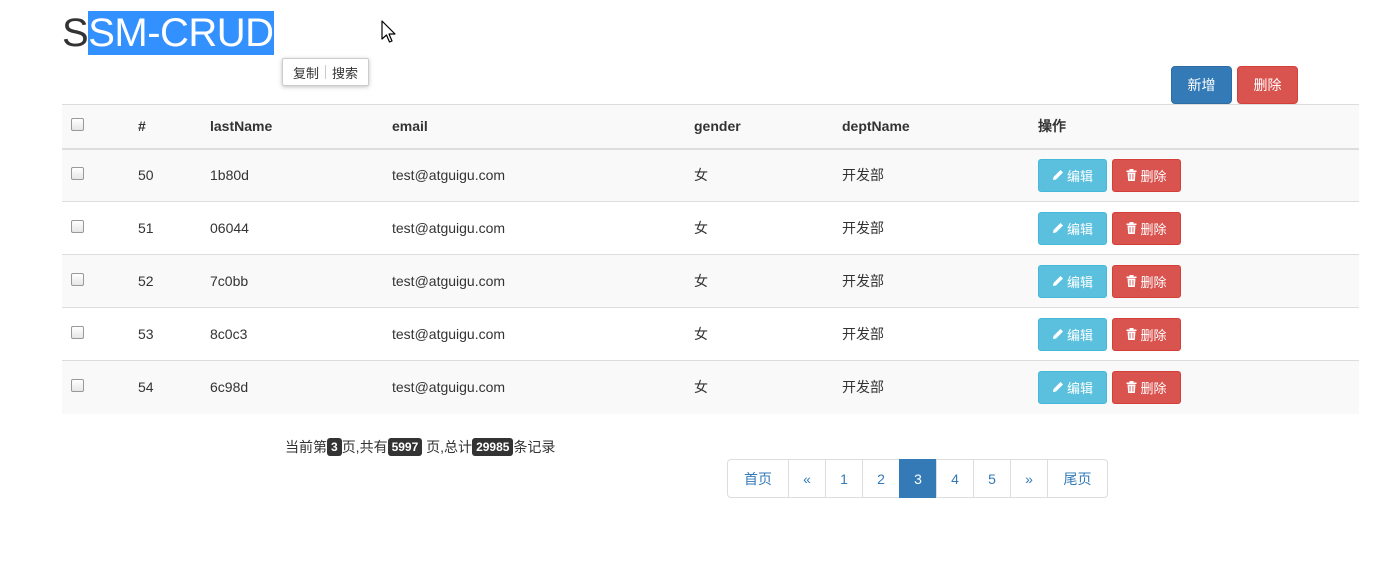 This screenshot has height=577, width=1390. Describe the element at coordinates (364, 447) in the screenshot. I see `page-info-mid1: 页,共有` at that location.